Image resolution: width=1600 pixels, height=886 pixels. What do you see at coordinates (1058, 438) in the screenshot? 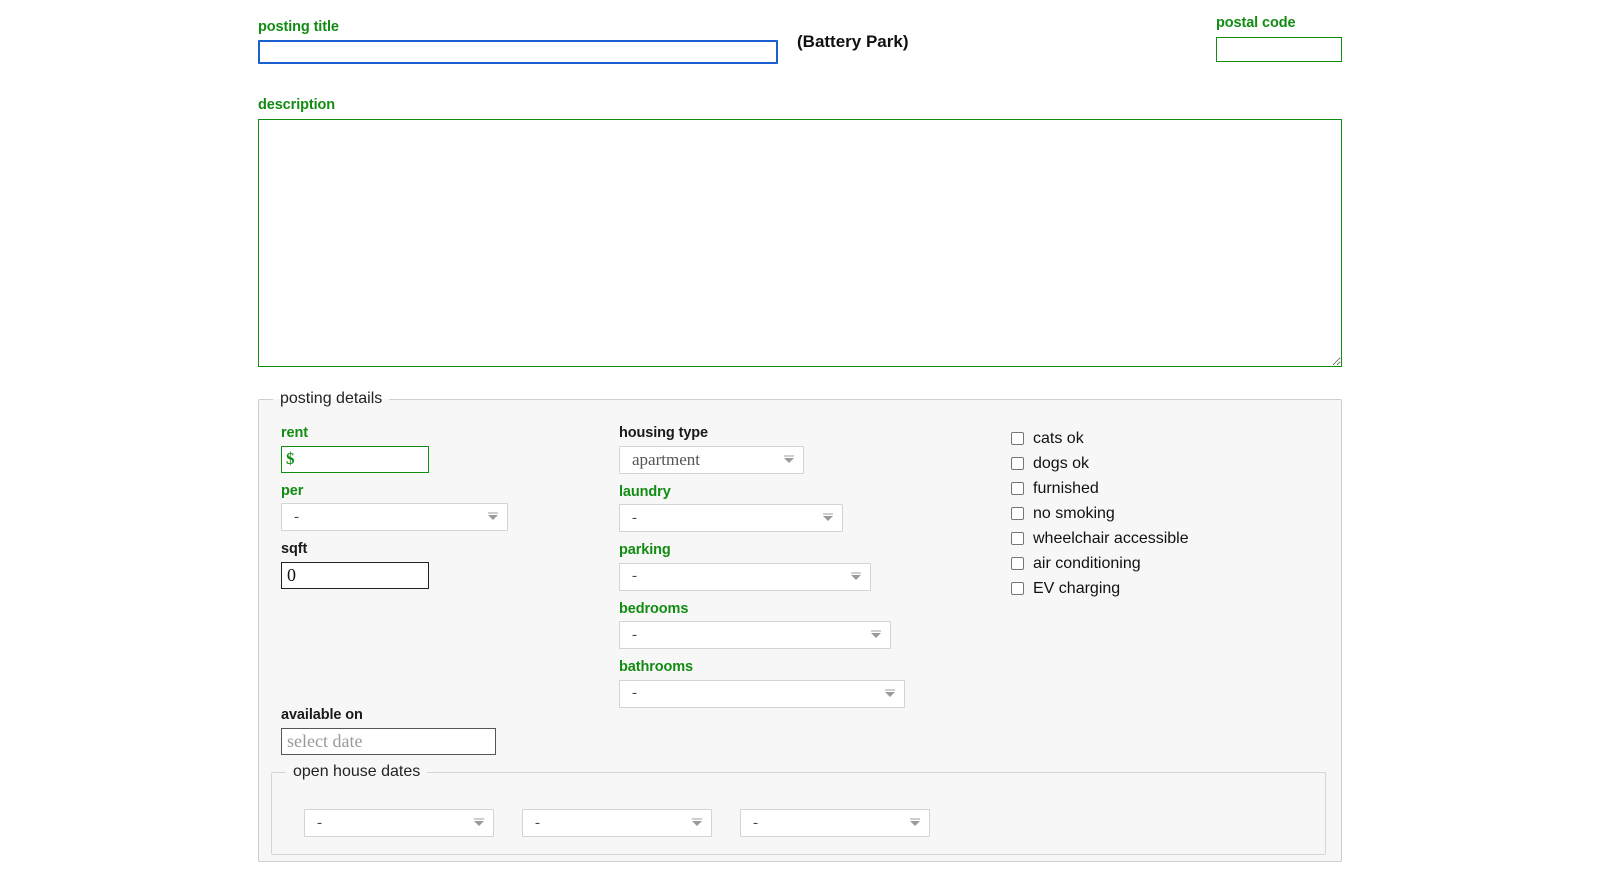
I see `amenity-label: cats ok` at bounding box center [1058, 438].